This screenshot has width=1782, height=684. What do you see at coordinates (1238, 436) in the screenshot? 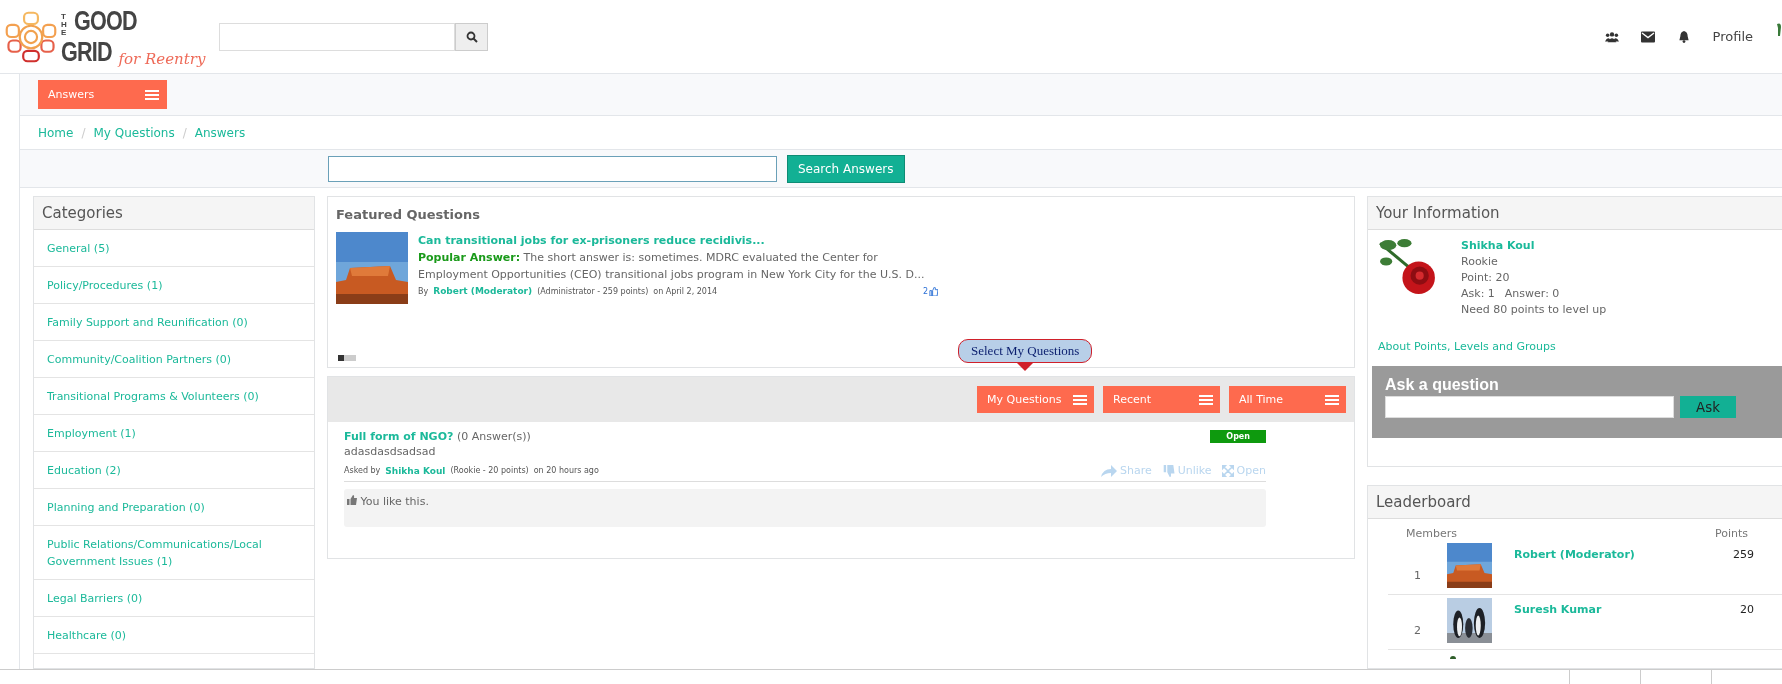
I see `status-badge: Open` at bounding box center [1238, 436].